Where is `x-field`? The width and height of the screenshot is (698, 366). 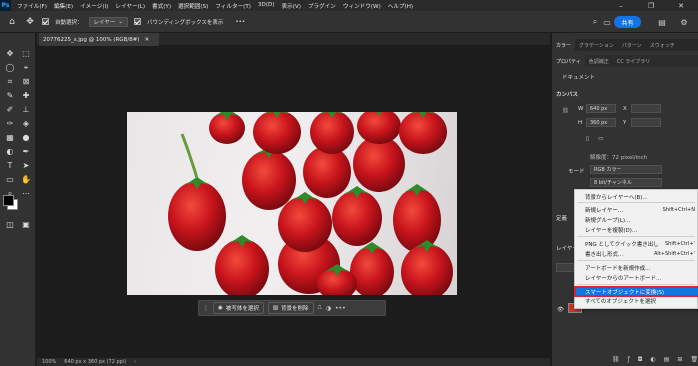 x-field is located at coordinates (646, 108).